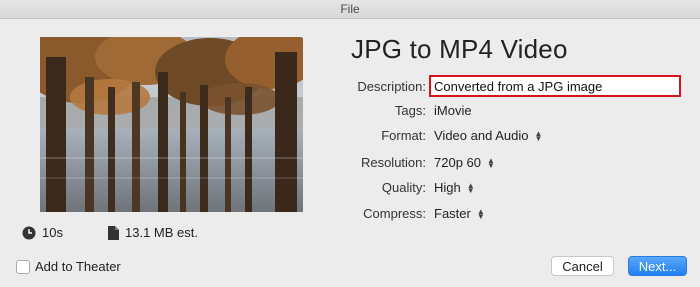  I want to click on compress-select: Faster ▲ ▼, so click(459, 213).